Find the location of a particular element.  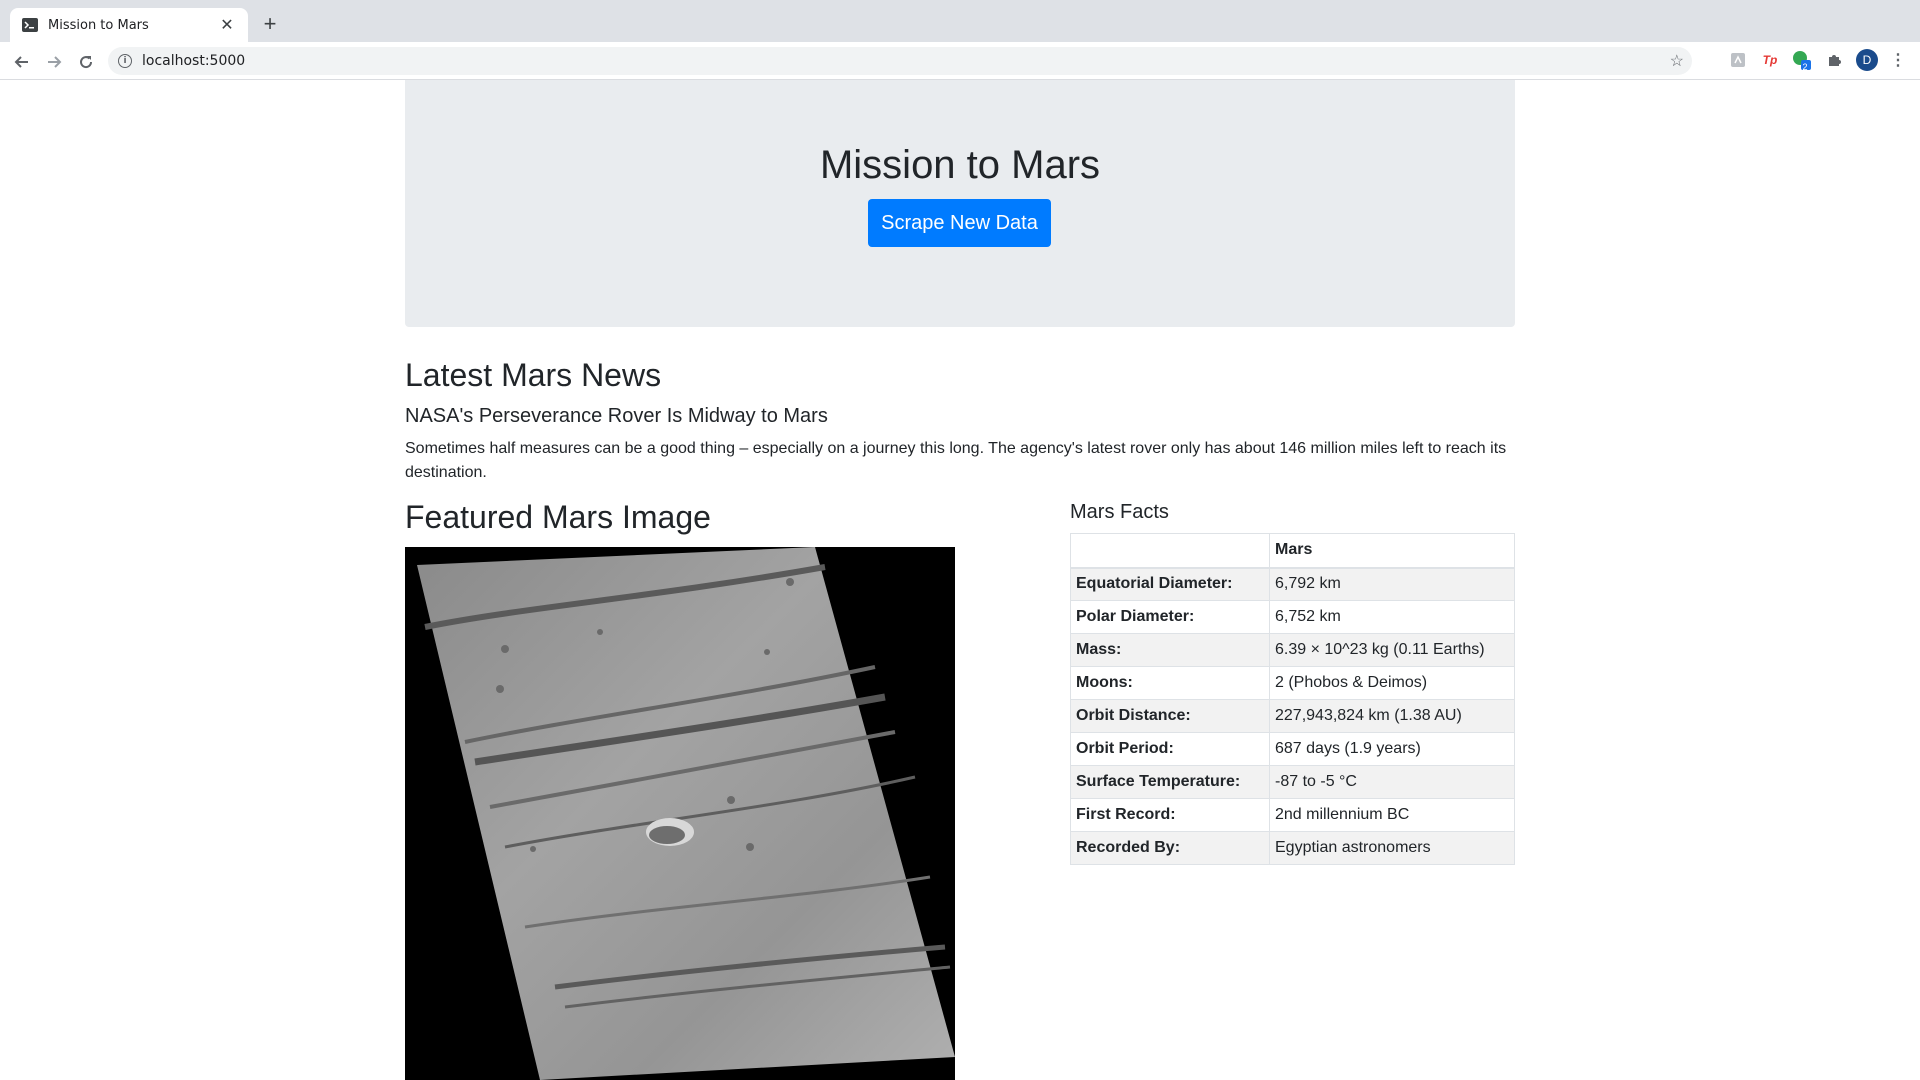

tab-title: Mission to Mars is located at coordinates (98, 25).